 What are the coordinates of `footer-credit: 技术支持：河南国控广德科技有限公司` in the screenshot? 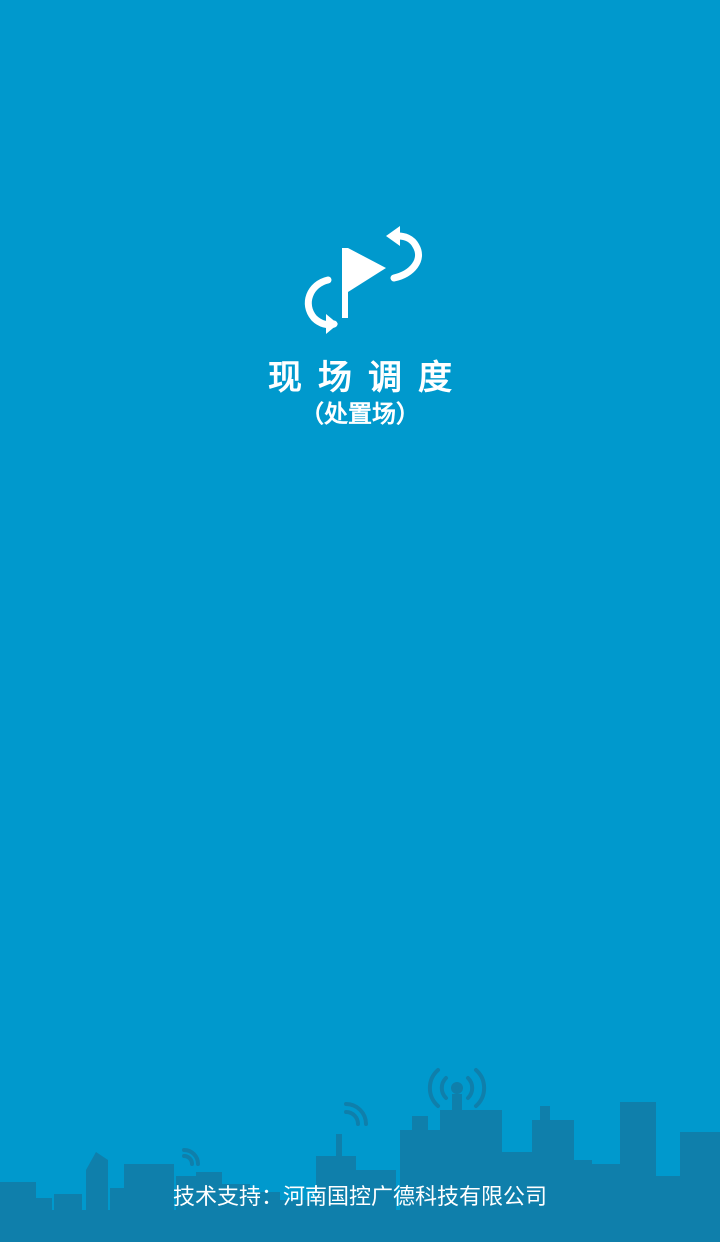 It's located at (359, 1197).